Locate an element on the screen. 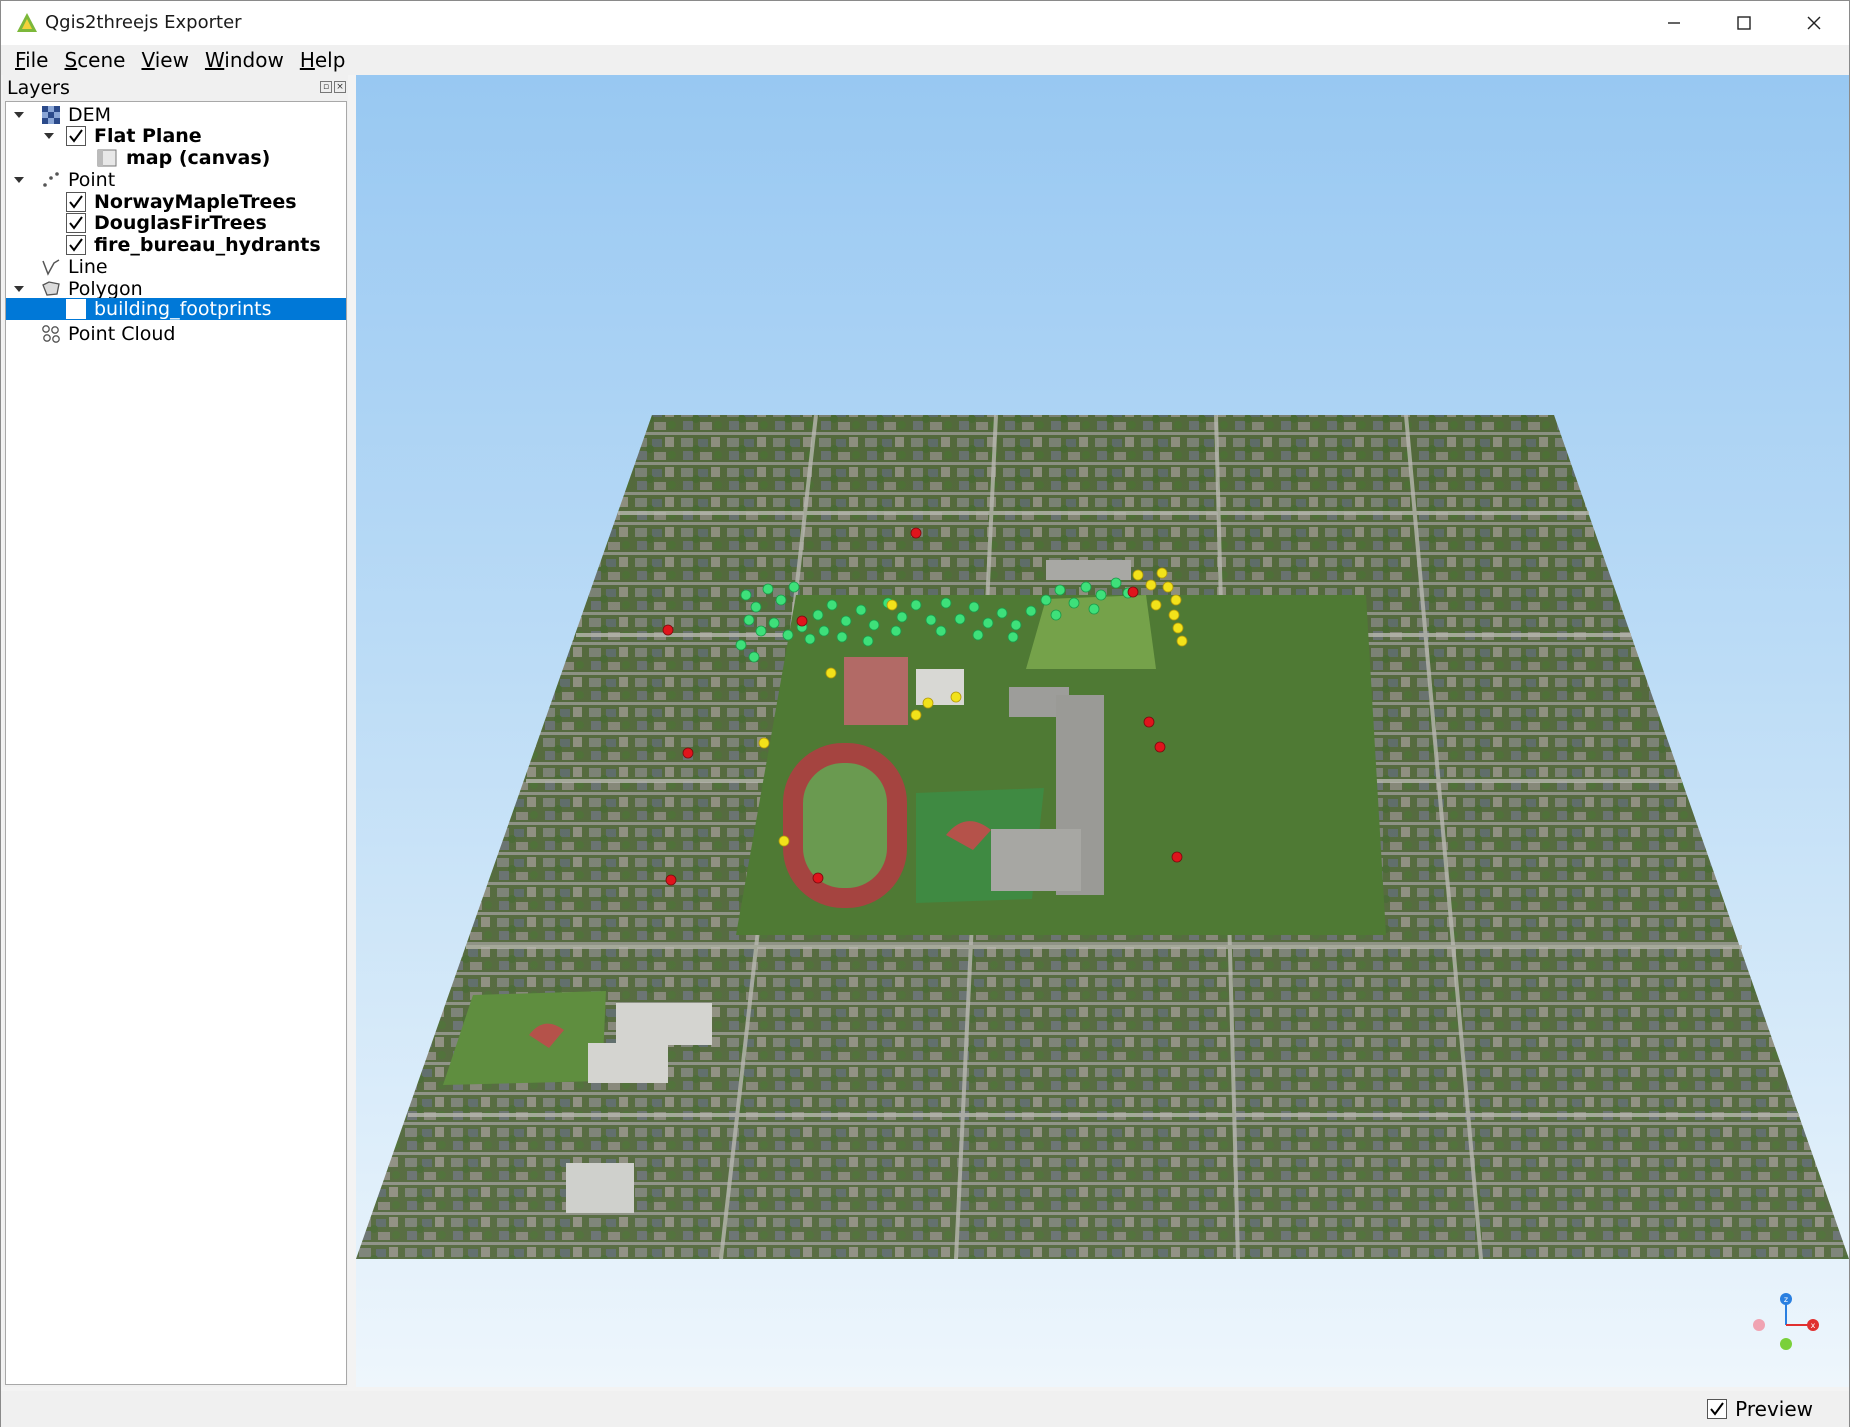  svg-text: x is located at coordinates (1813, 1325).